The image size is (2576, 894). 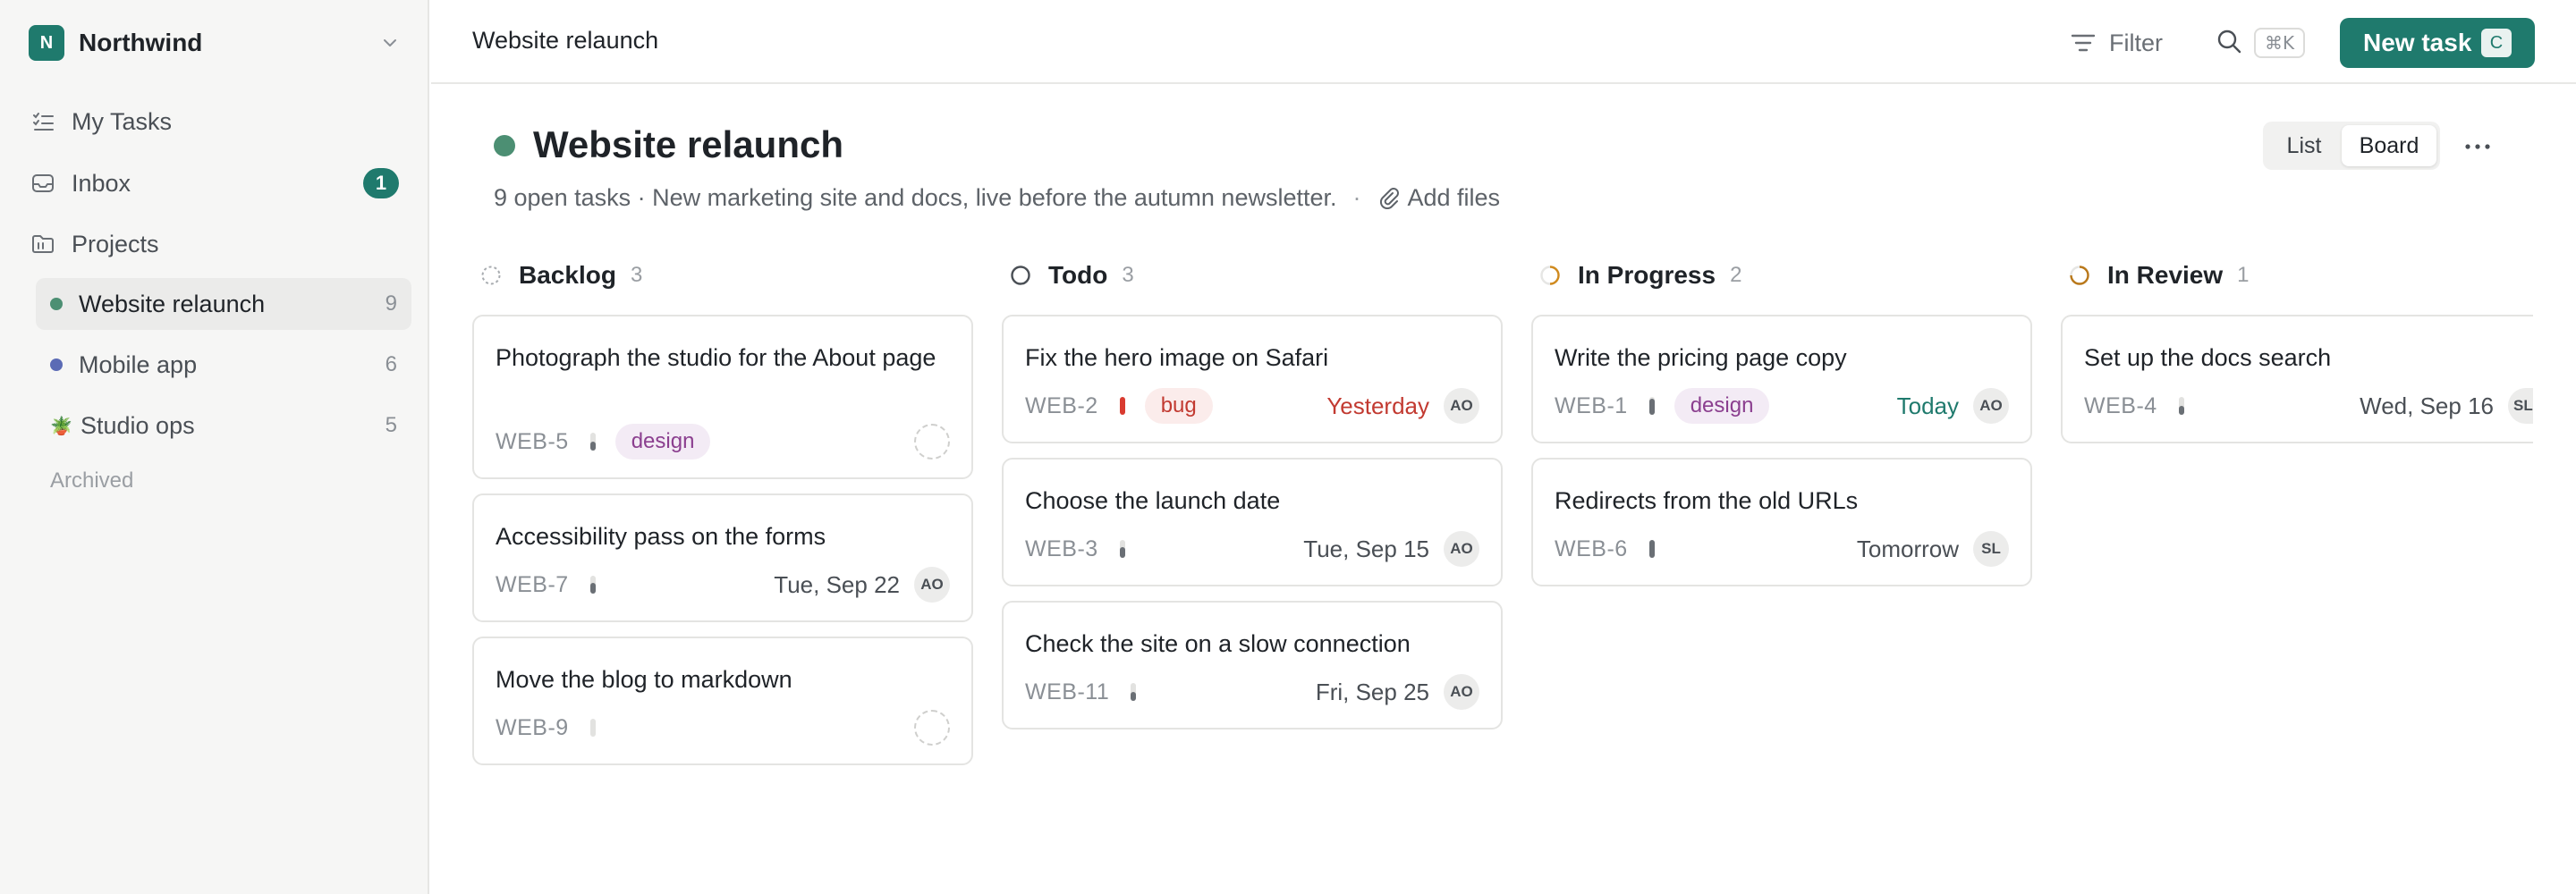 I want to click on nav-inbox: Inbox 1, so click(x=216, y=183).